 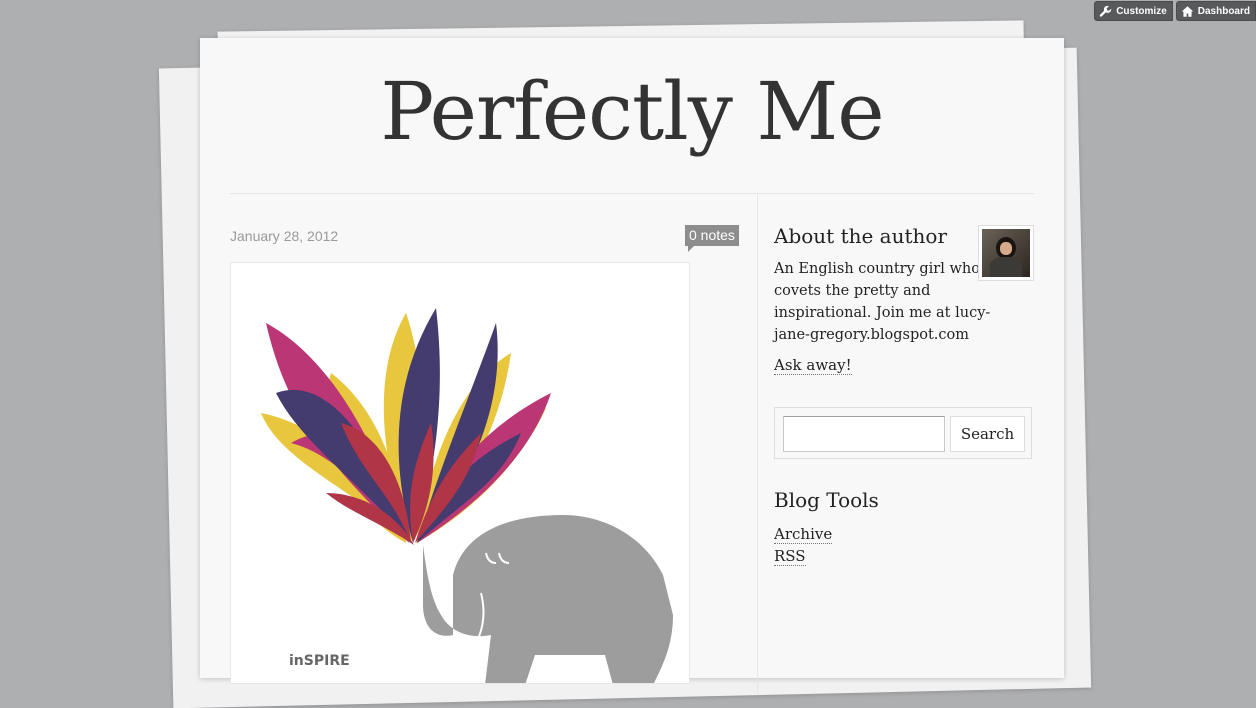 I want to click on dashboard-button: Dashboard, so click(x=1215, y=11).